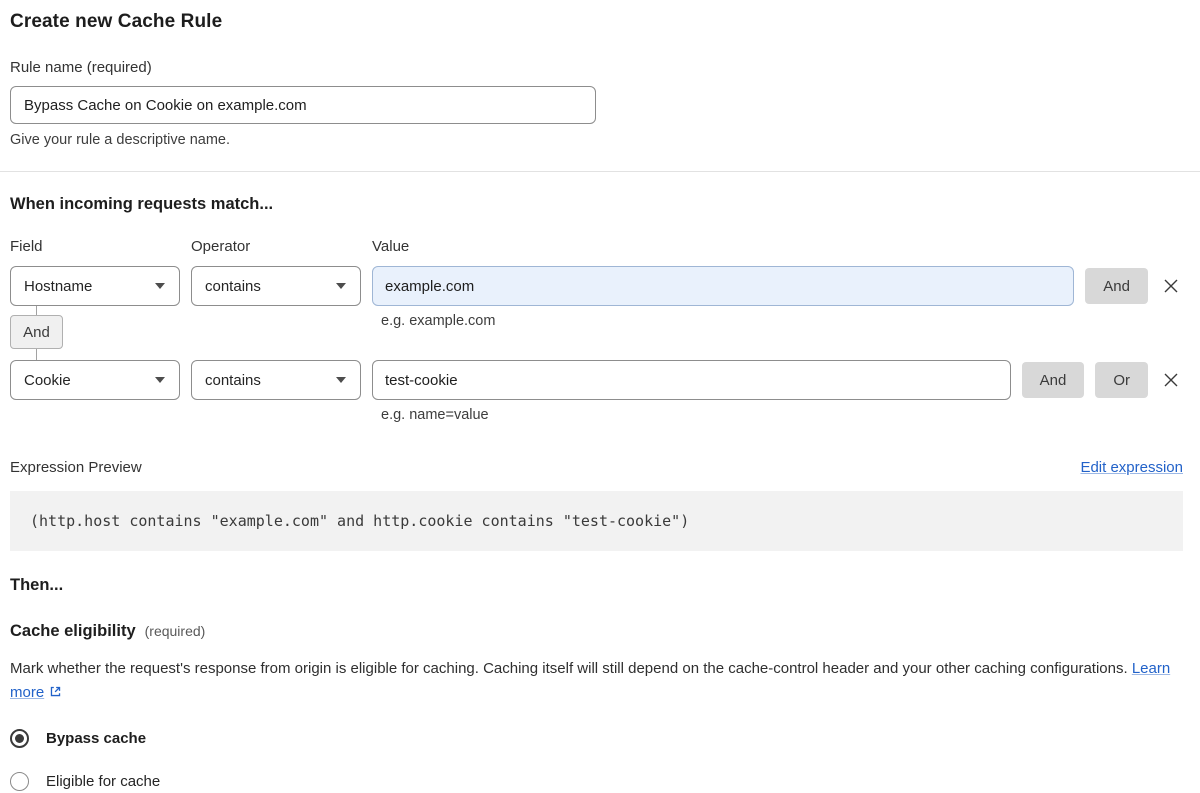  What do you see at coordinates (95, 286) in the screenshot?
I see `field-select-row1: Hostname` at bounding box center [95, 286].